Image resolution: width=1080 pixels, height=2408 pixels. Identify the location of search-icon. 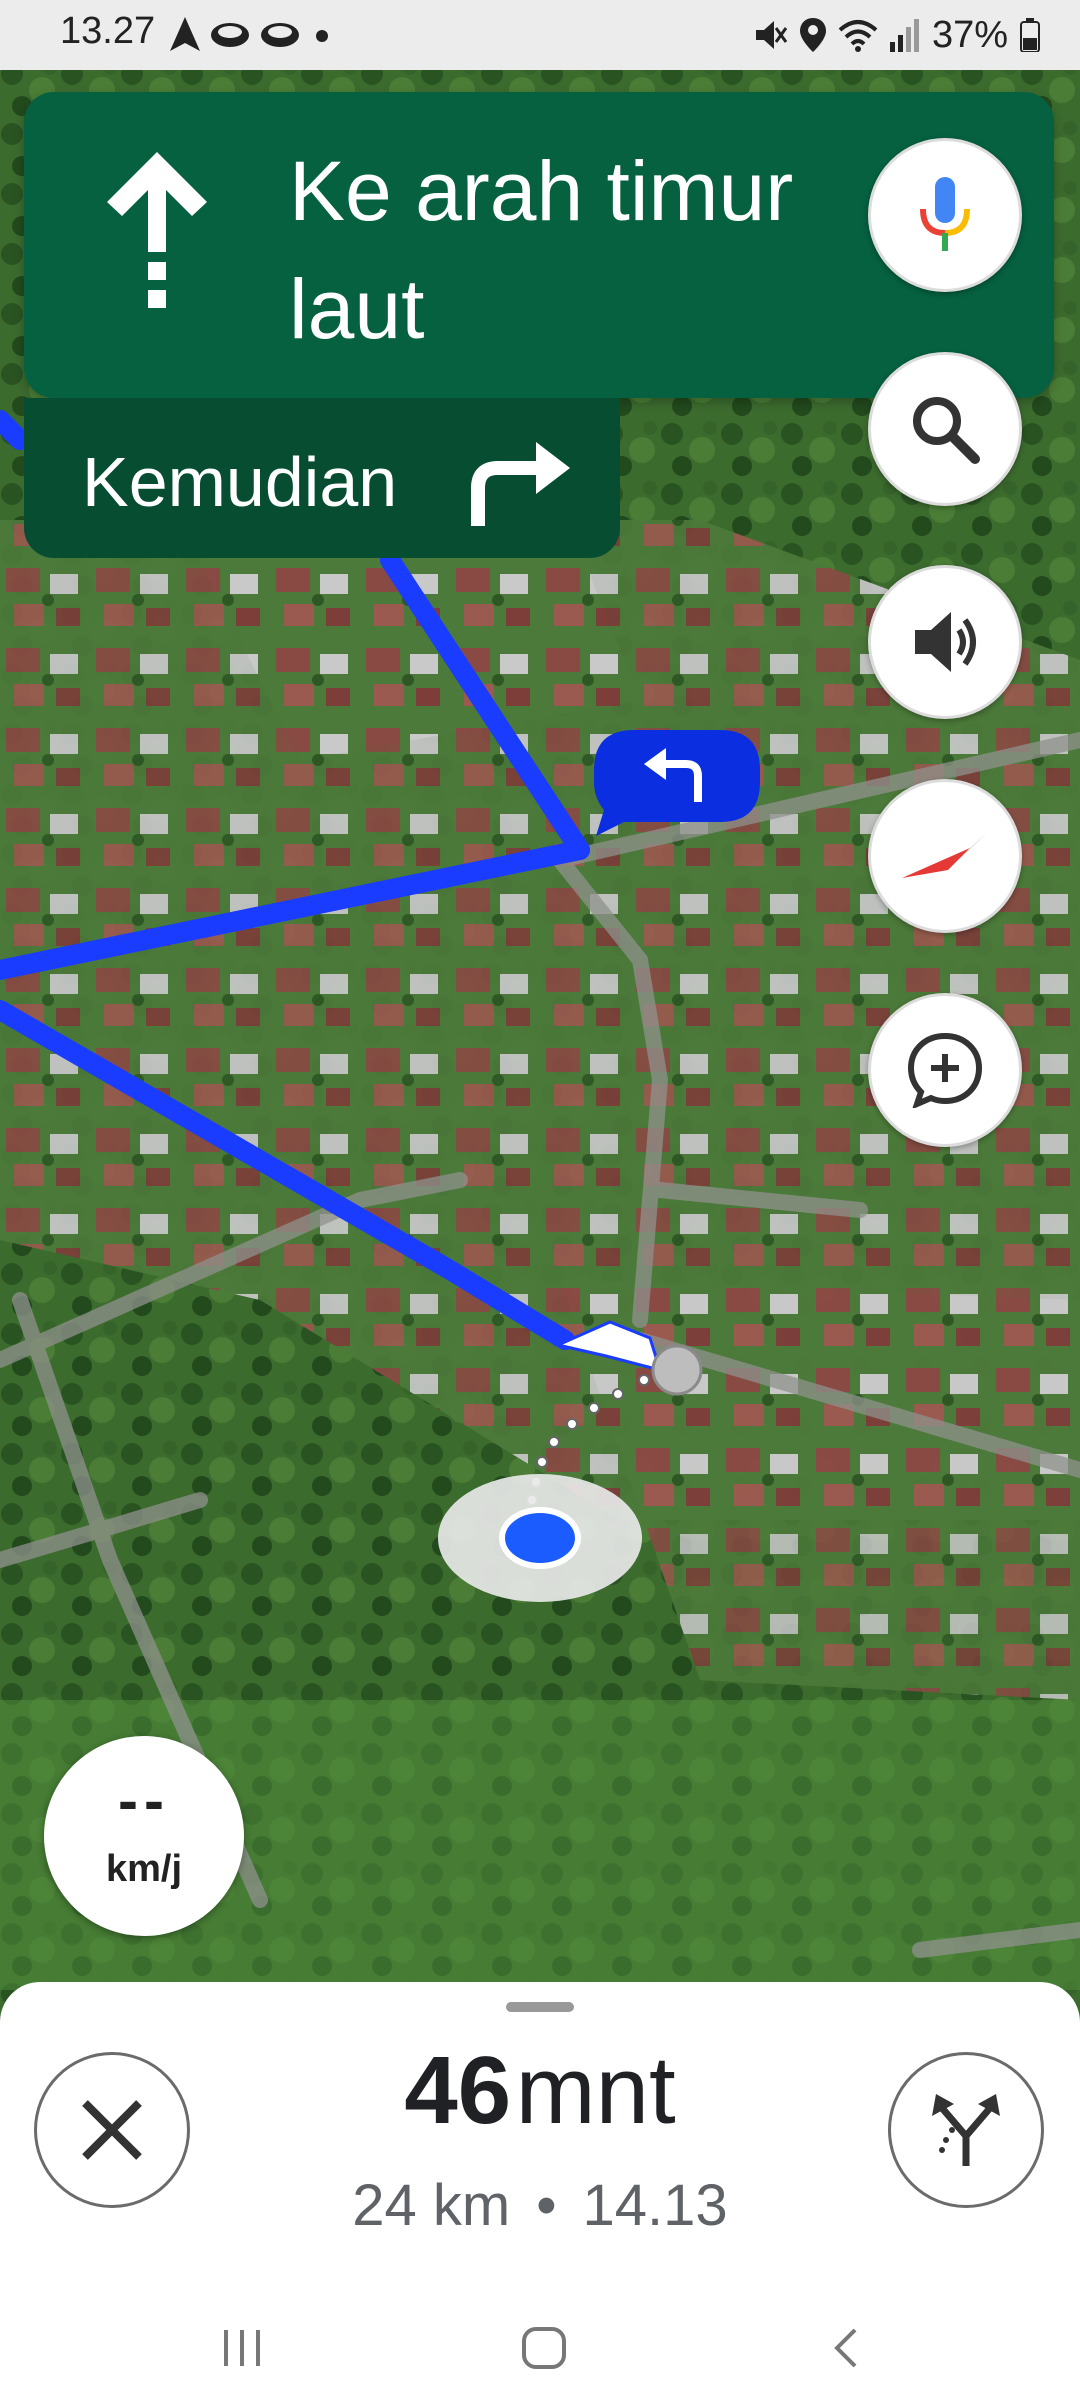
(946, 430).